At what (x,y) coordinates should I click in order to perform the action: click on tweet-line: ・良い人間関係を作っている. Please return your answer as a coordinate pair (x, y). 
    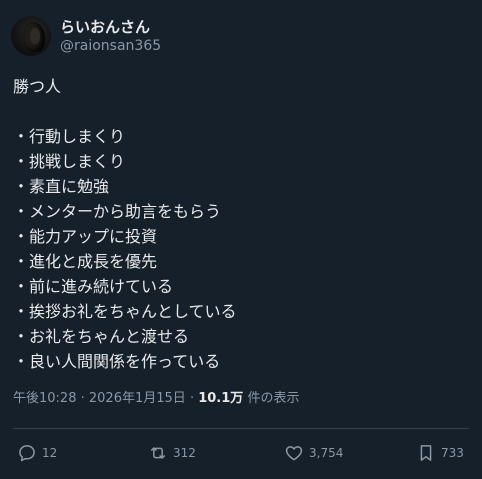
    Looking at the image, I should click on (117, 361).